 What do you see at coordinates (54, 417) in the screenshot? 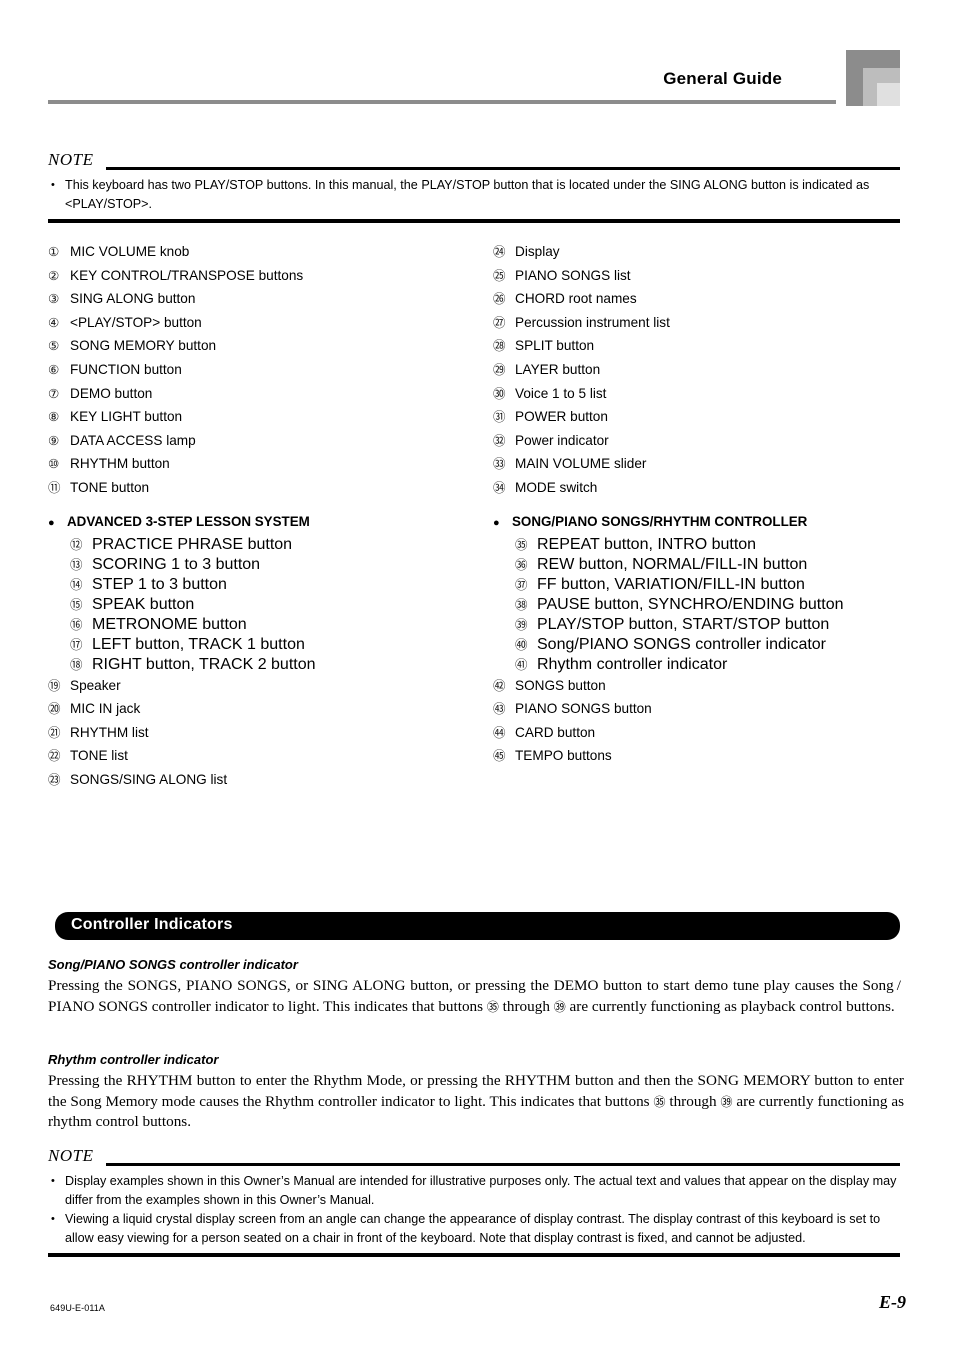
I see `item-number: ⑧` at bounding box center [54, 417].